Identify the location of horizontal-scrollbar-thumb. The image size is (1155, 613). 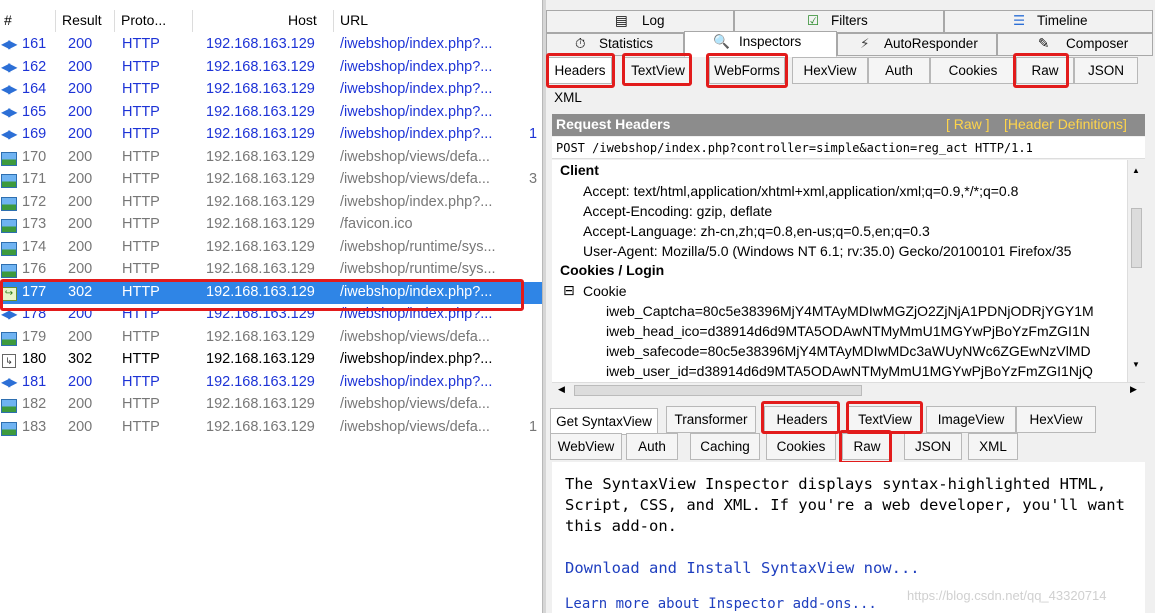
(718, 390).